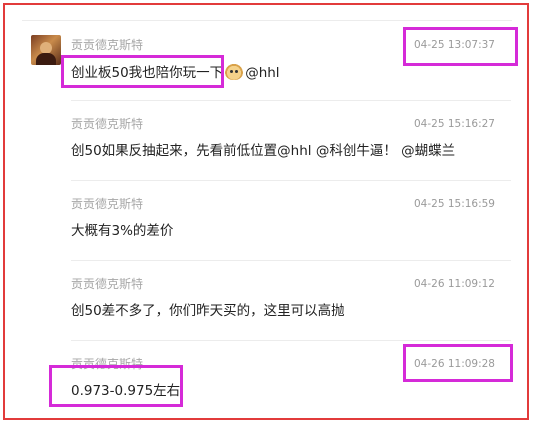 The image size is (536, 426). What do you see at coordinates (454, 204) in the screenshot?
I see `comment-time: 04-25 15:16:59` at bounding box center [454, 204].